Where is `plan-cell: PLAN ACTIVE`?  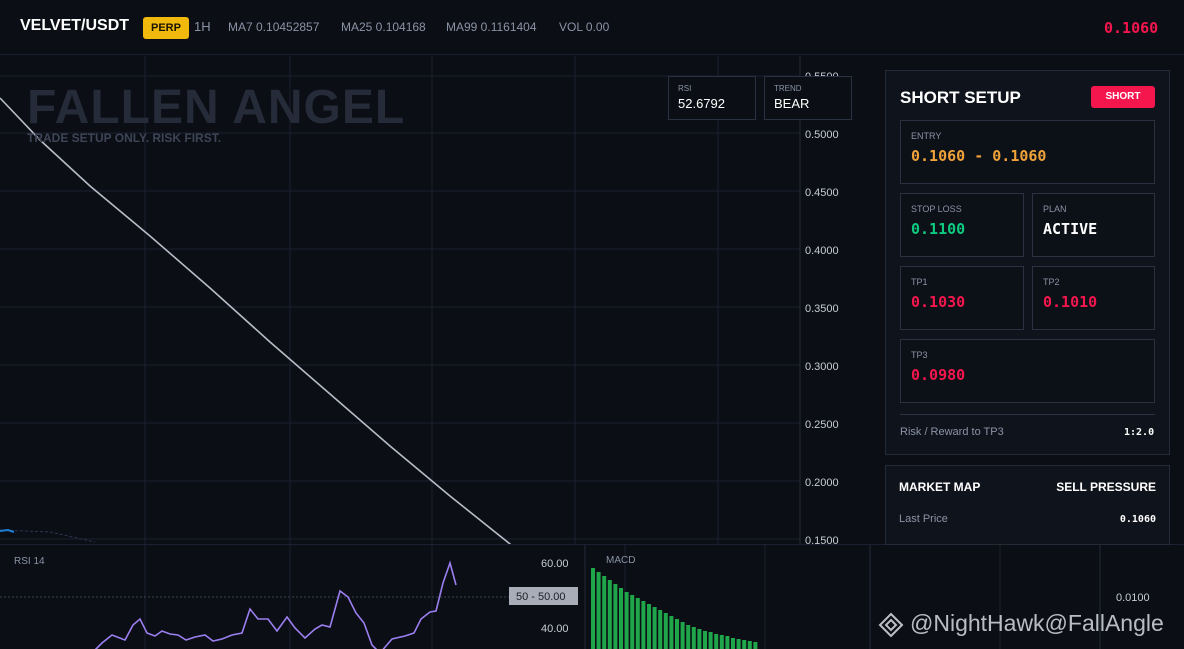 plan-cell: PLAN ACTIVE is located at coordinates (1093, 225).